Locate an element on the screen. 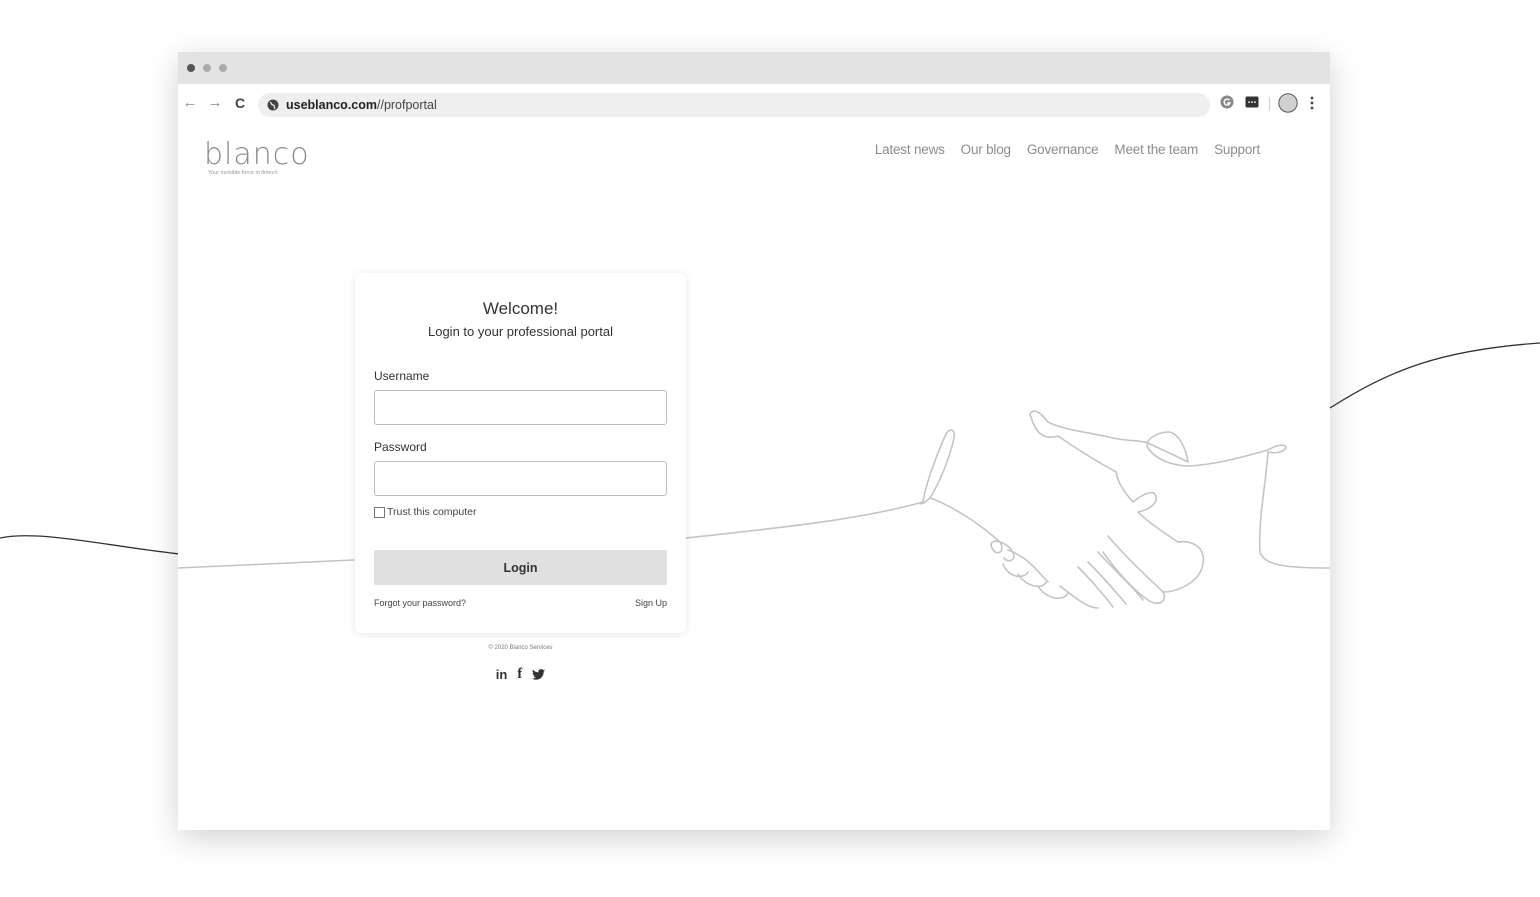  facebook-icon: f is located at coordinates (519, 674).